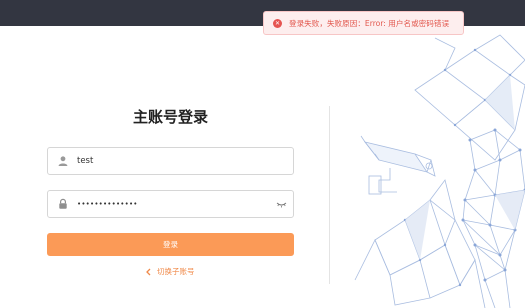  I want to click on user-icon, so click(63, 161).